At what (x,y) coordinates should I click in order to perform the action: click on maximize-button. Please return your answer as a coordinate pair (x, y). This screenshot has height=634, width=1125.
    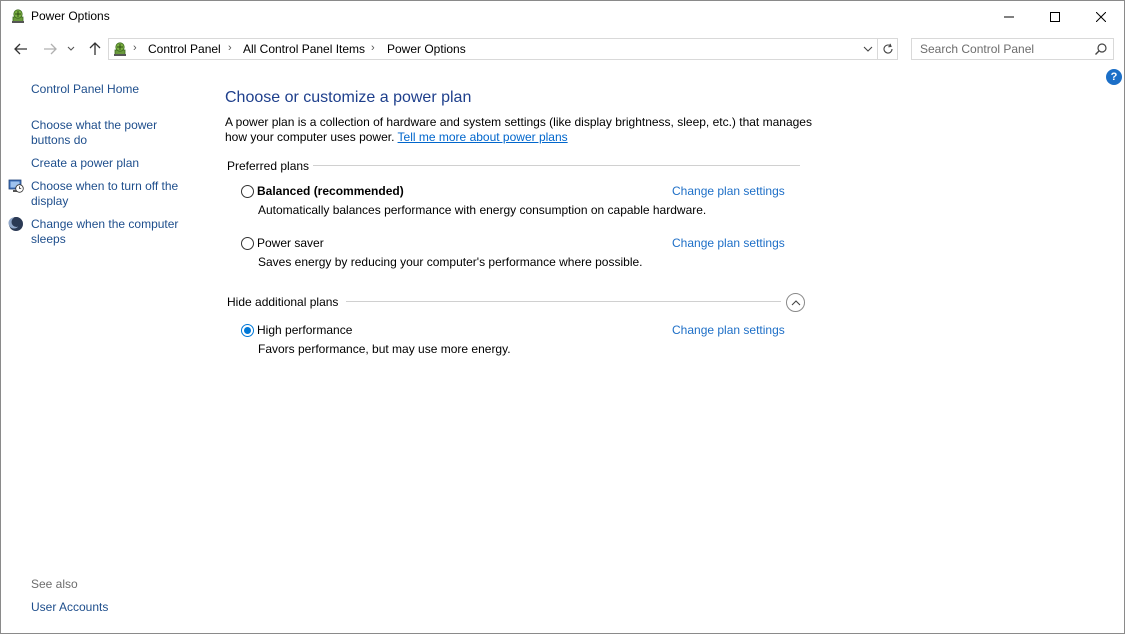
    Looking at the image, I should click on (1055, 16).